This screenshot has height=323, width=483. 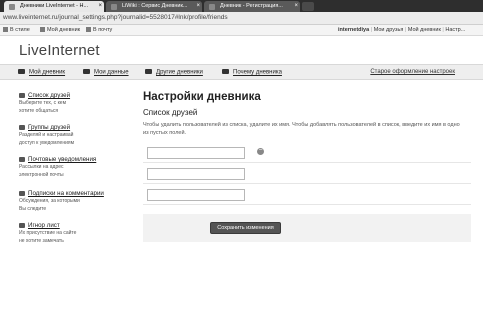 What do you see at coordinates (257, 72) in the screenshot?
I see `nav-label: Почему дневника` at bounding box center [257, 72].